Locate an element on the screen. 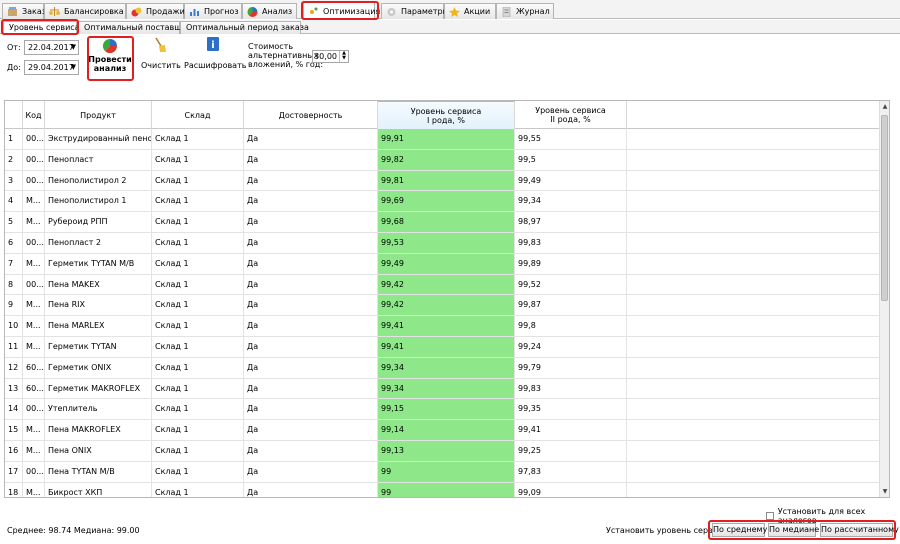 The height and width of the screenshot is (544, 900). cell-rownum: 11 is located at coordinates (14, 347).